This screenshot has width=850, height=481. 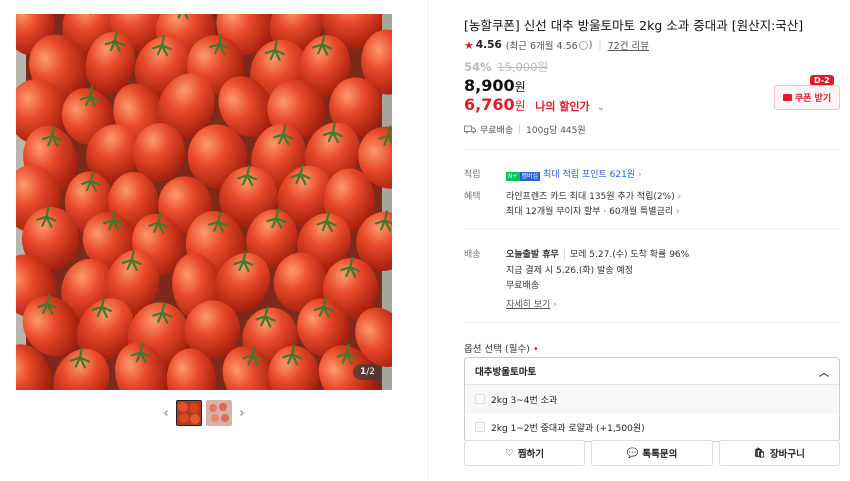 What do you see at coordinates (523, 176) in the screenshot?
I see `naver-membership-badge: N+ 멤버십` at bounding box center [523, 176].